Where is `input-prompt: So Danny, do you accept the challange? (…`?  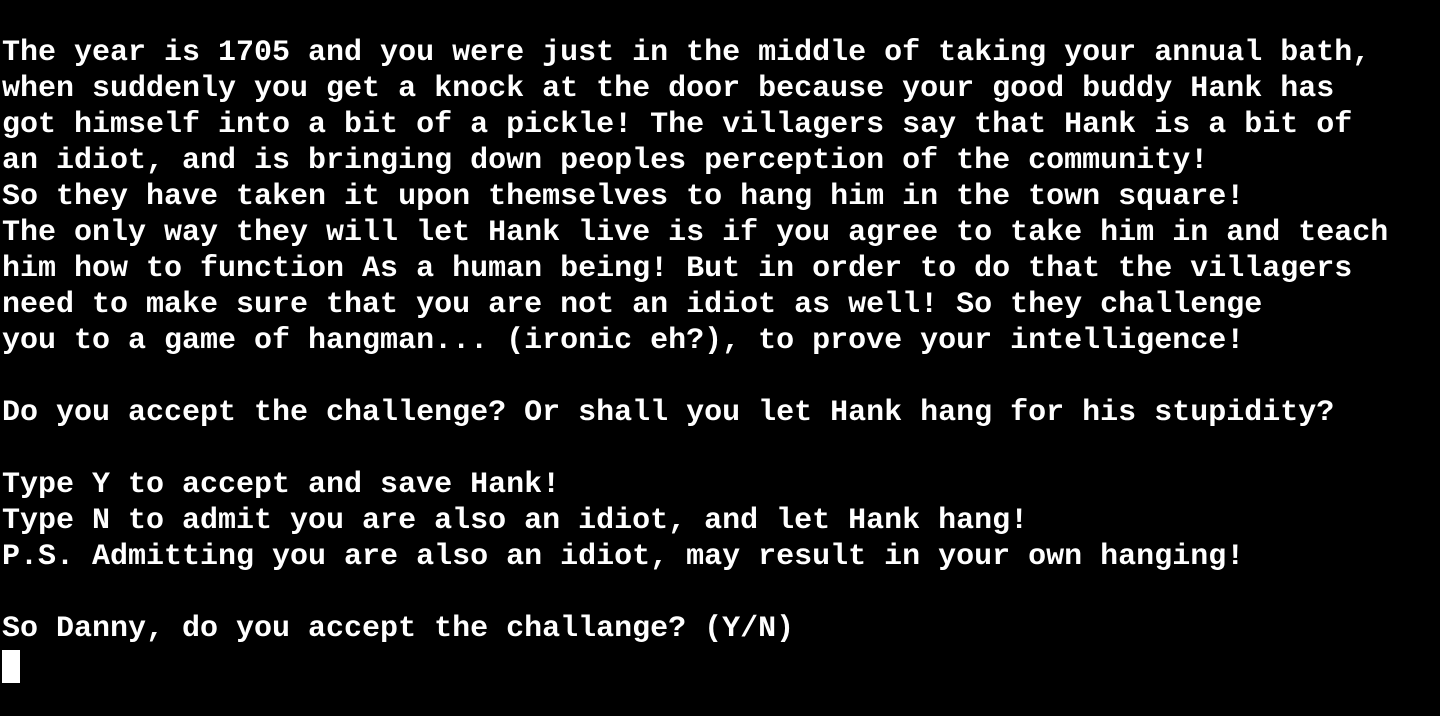 input-prompt: So Danny, do you accept the challange? (… is located at coordinates (398, 629).